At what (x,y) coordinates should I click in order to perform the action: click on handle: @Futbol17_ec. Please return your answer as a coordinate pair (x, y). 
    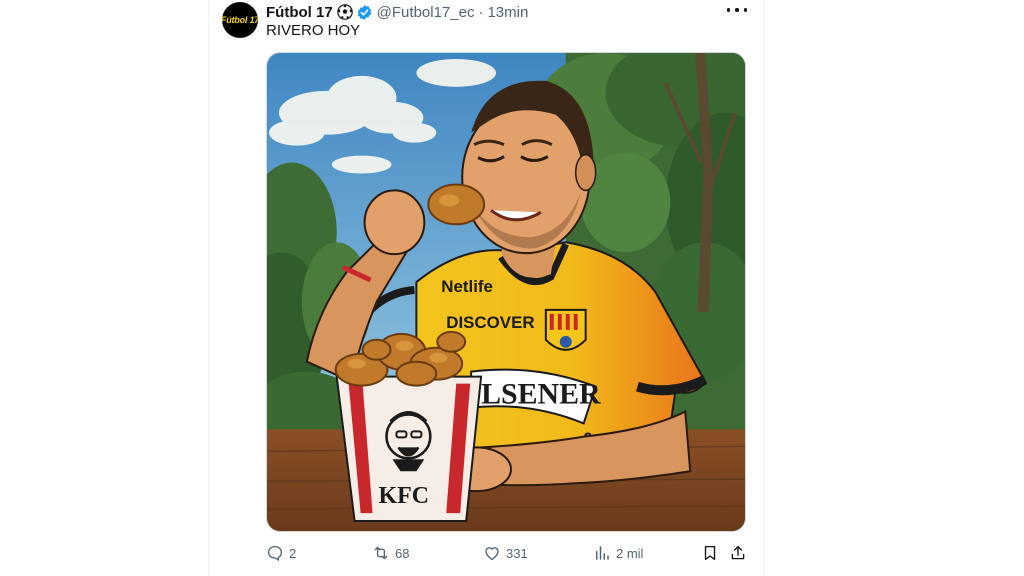
    Looking at the image, I should click on (426, 12).